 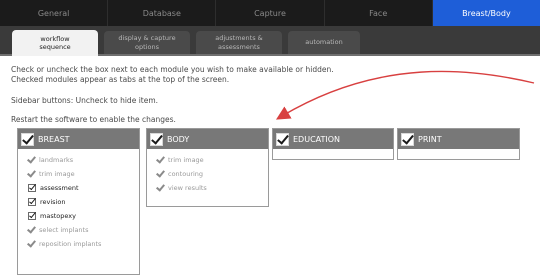 I want to click on module-education-toggle: EDUCATION, so click(x=333, y=139).